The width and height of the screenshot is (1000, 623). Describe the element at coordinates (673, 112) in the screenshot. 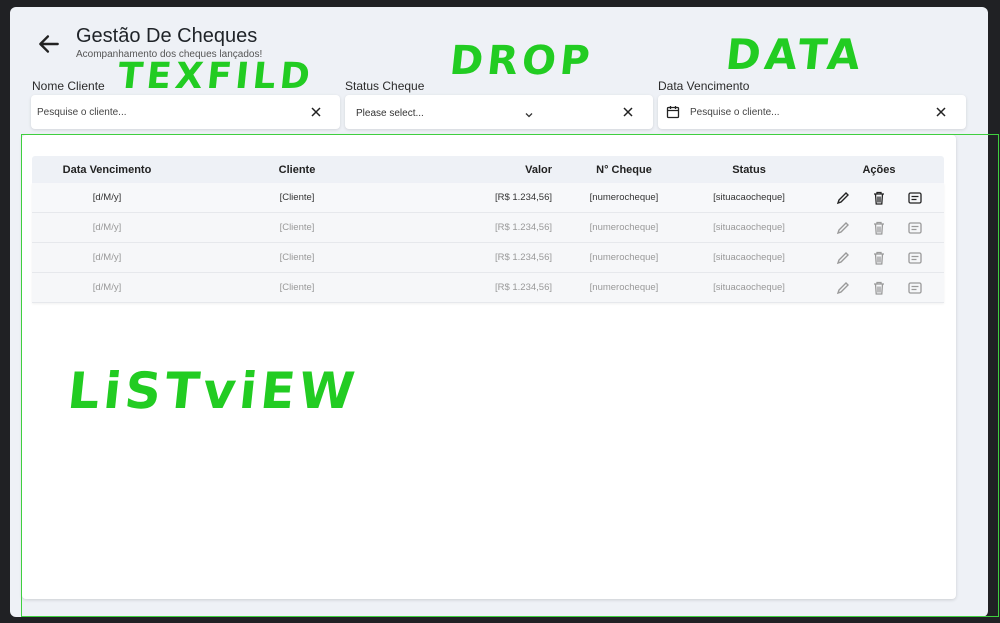

I see `calendar-icon` at that location.